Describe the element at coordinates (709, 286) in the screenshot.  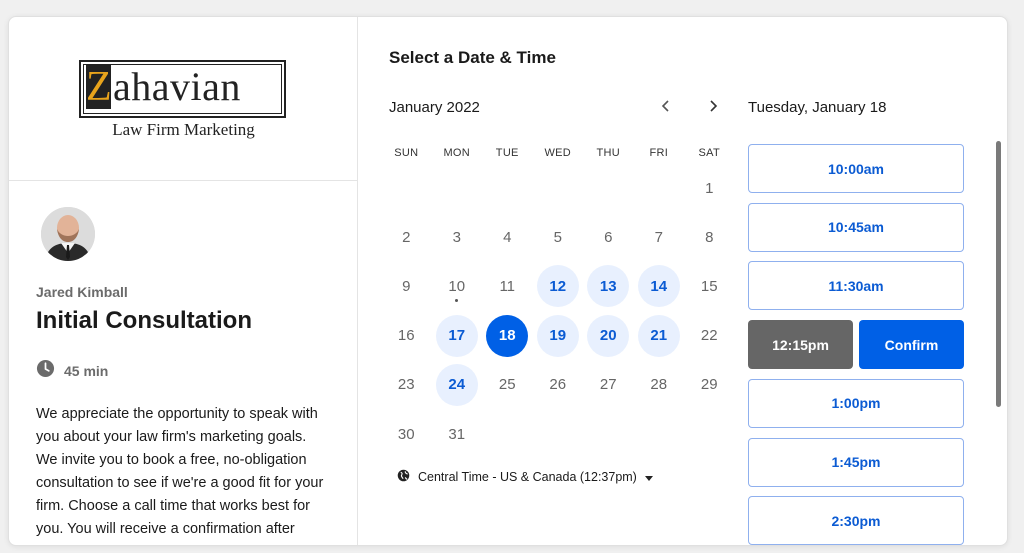
I see `calendar-day: 15` at that location.